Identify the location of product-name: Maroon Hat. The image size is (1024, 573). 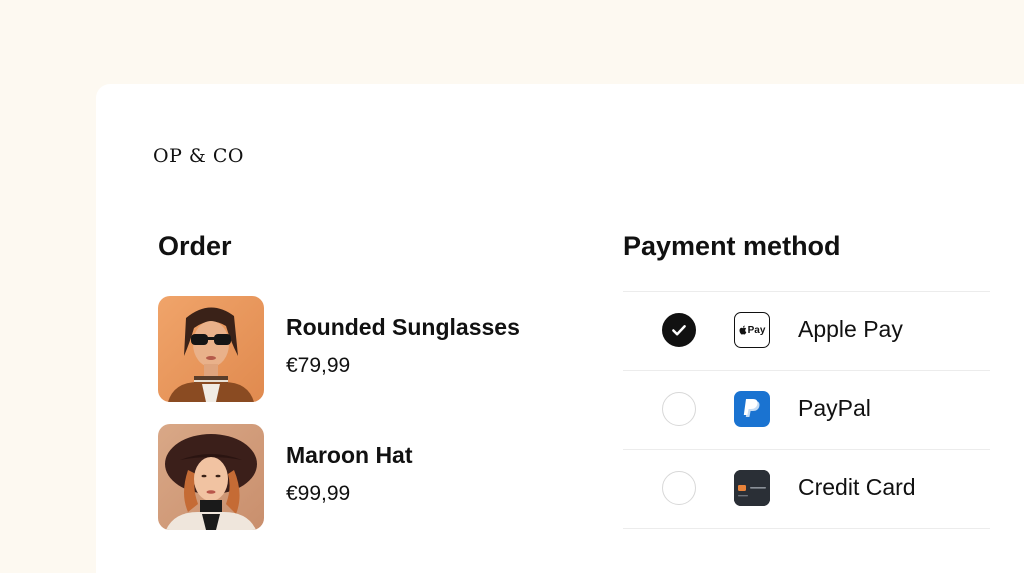
(349, 455).